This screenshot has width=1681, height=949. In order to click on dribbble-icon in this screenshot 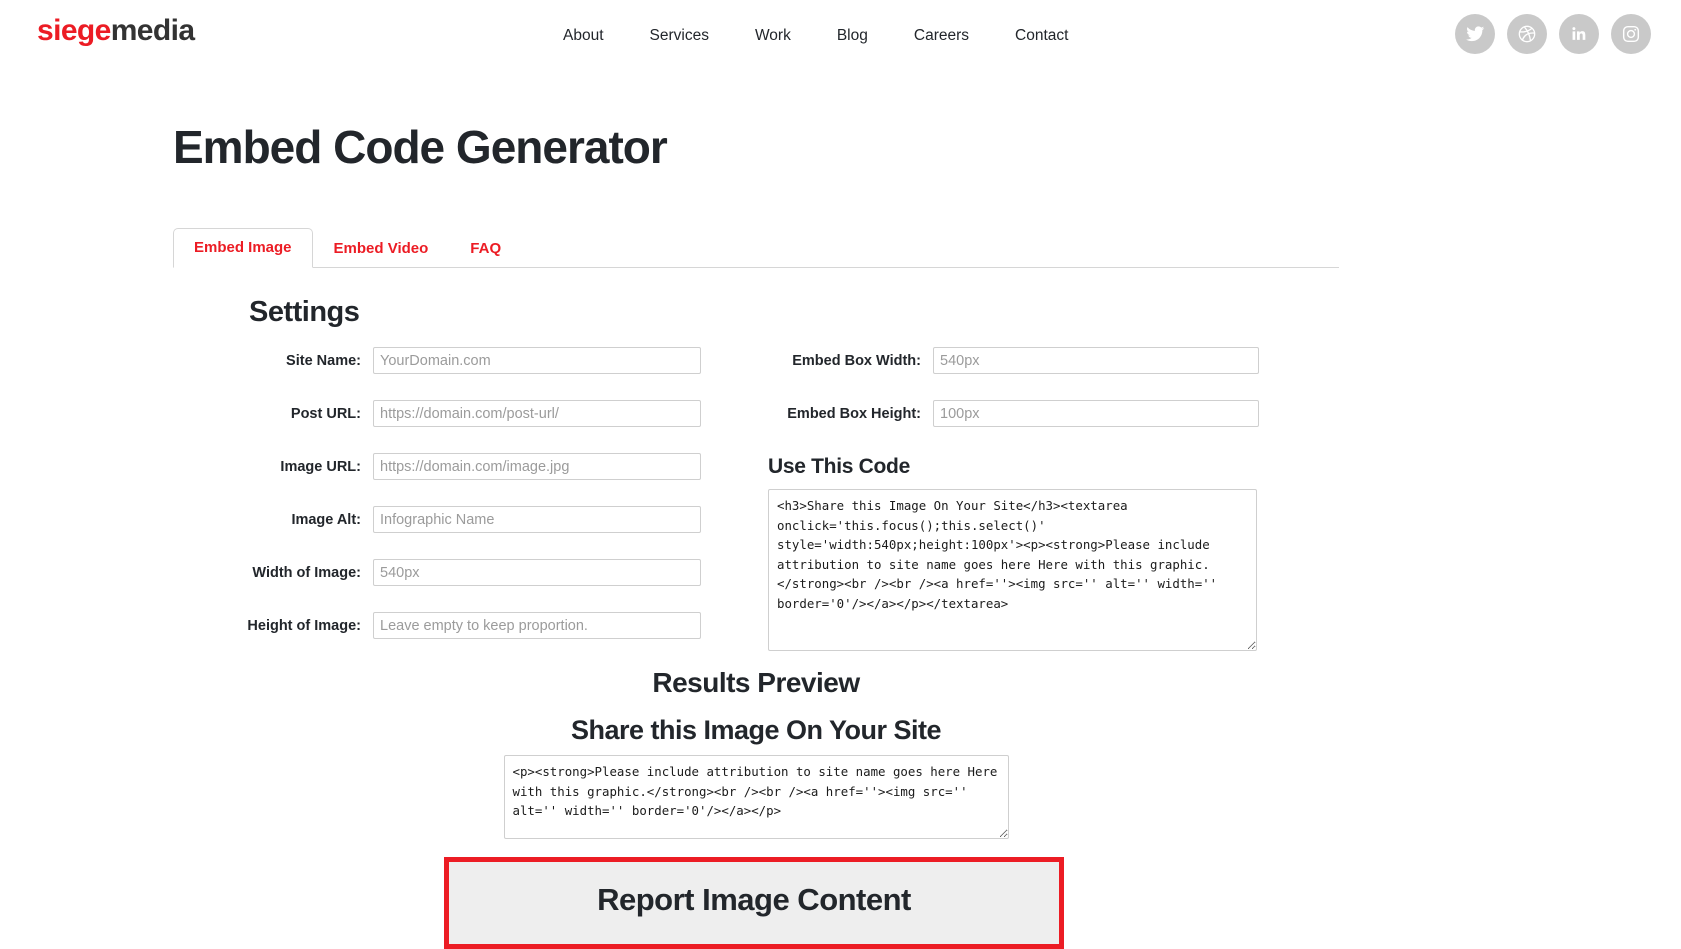, I will do `click(1527, 34)`.